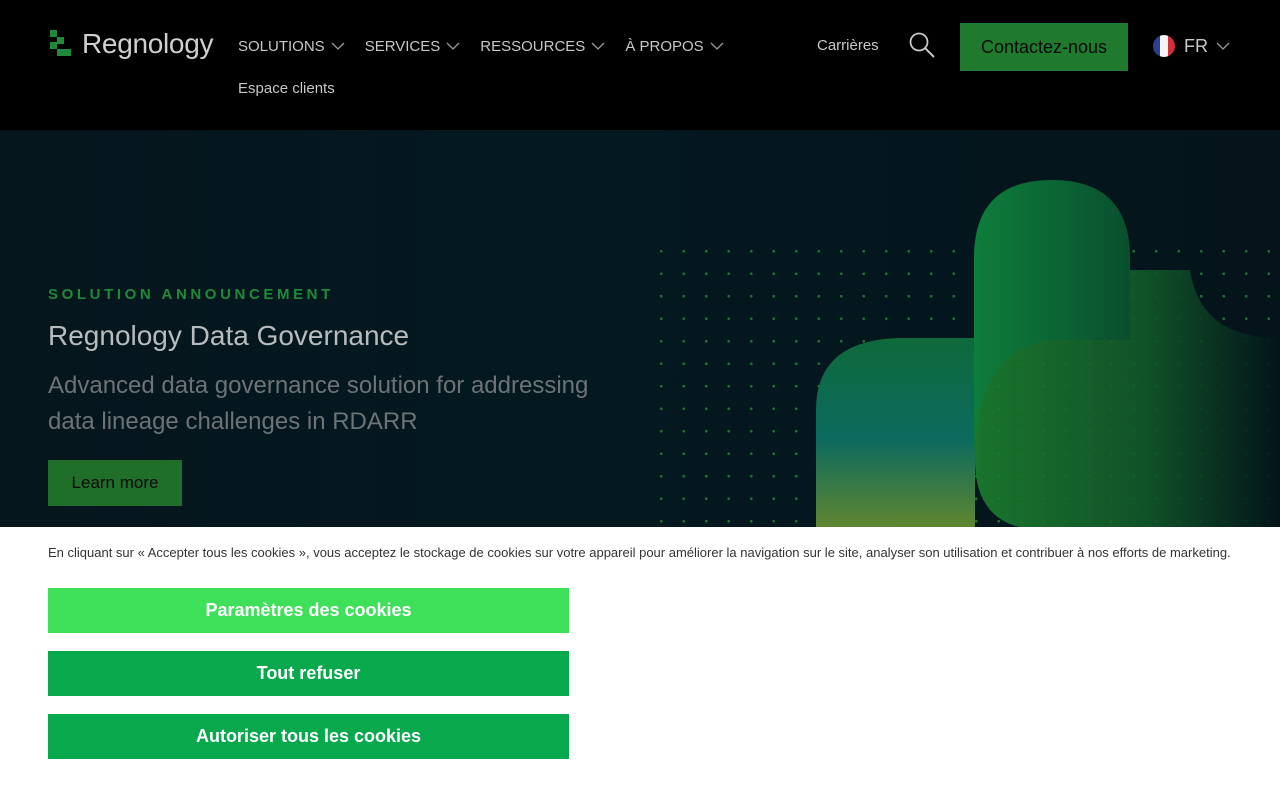  I want to click on nav-a-propos-label: À PROPOS, so click(664, 46).